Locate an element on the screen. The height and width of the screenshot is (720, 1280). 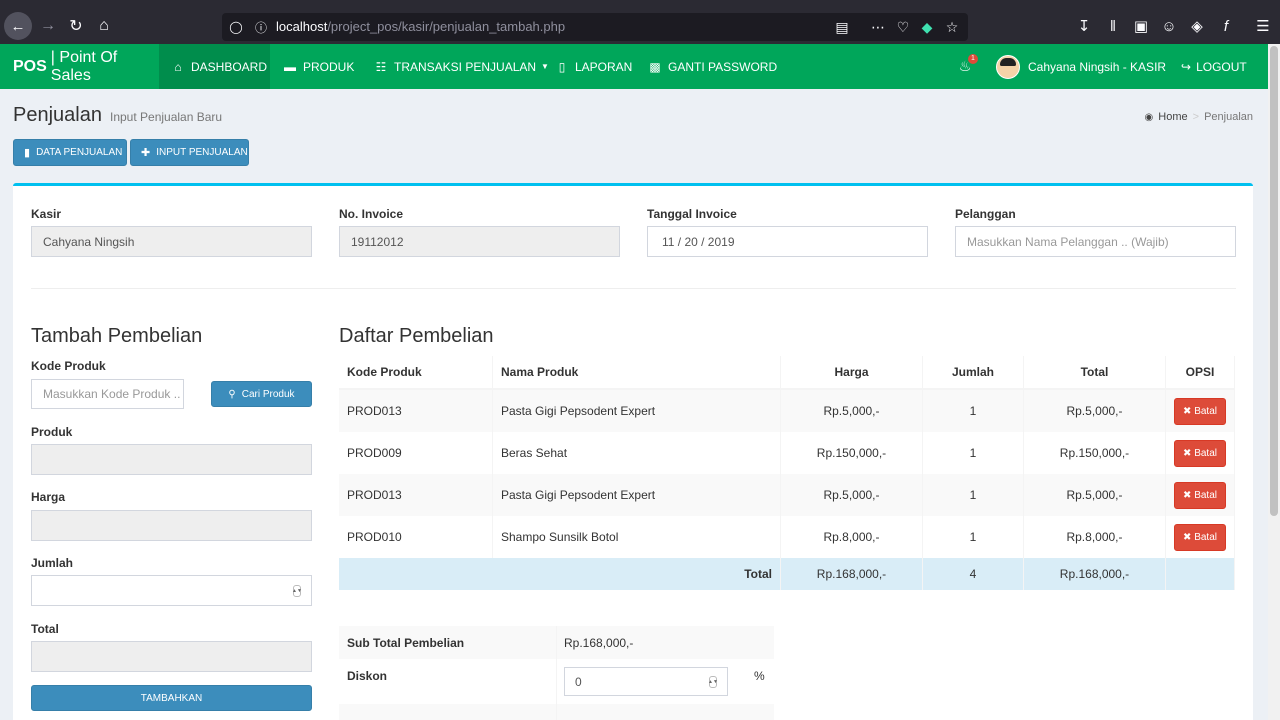
total-row-harga: Rp.168,000,- is located at coordinates (852, 574).